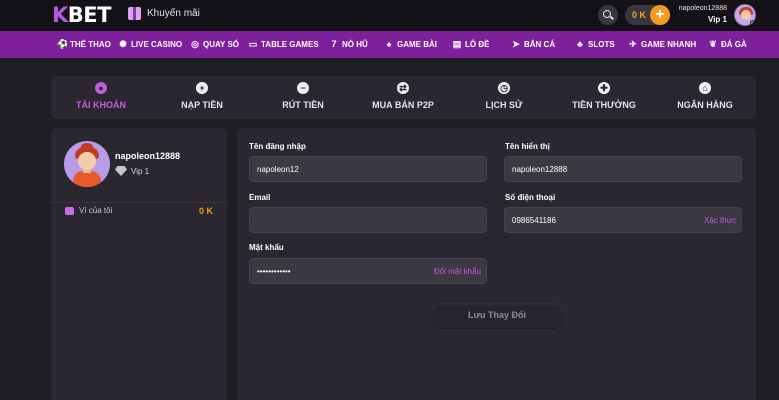  What do you see at coordinates (540, 169) in the screenshot?
I see `display-name-value: napoleon12888` at bounding box center [540, 169].